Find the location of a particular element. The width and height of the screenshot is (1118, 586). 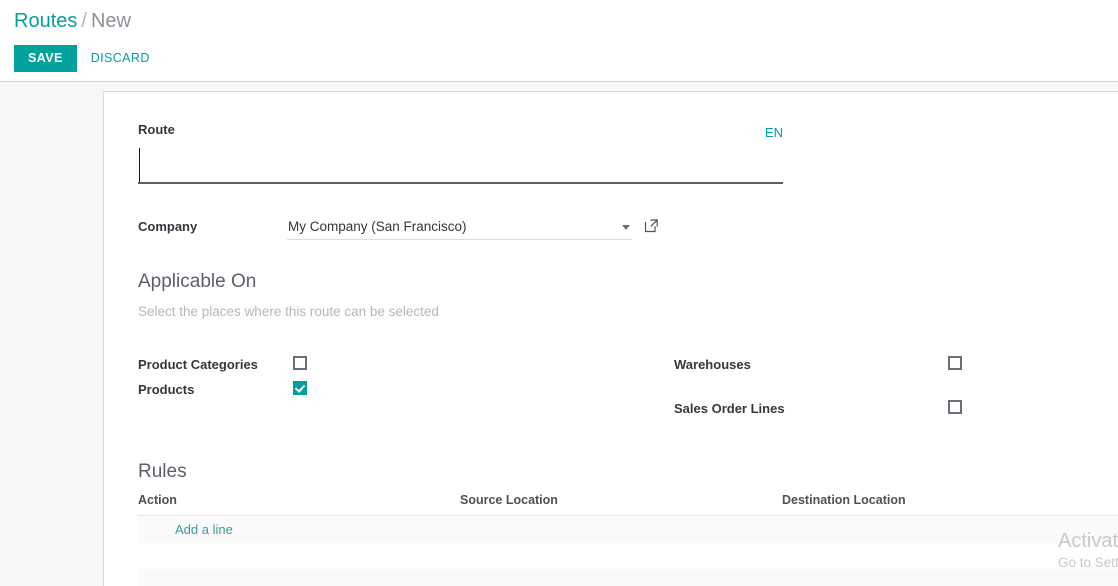

language-badge-en: EN is located at coordinates (774, 133).